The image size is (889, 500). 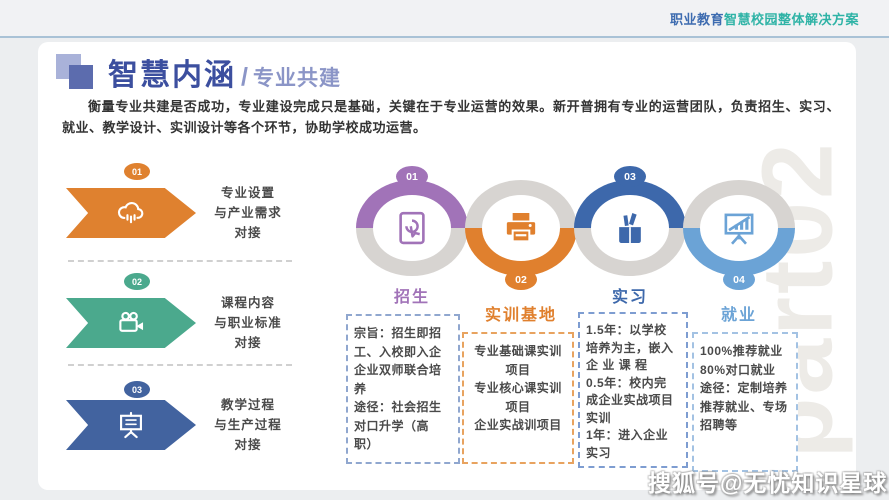 What do you see at coordinates (412, 297) in the screenshot?
I see `ring1-label: 招生` at bounding box center [412, 297].